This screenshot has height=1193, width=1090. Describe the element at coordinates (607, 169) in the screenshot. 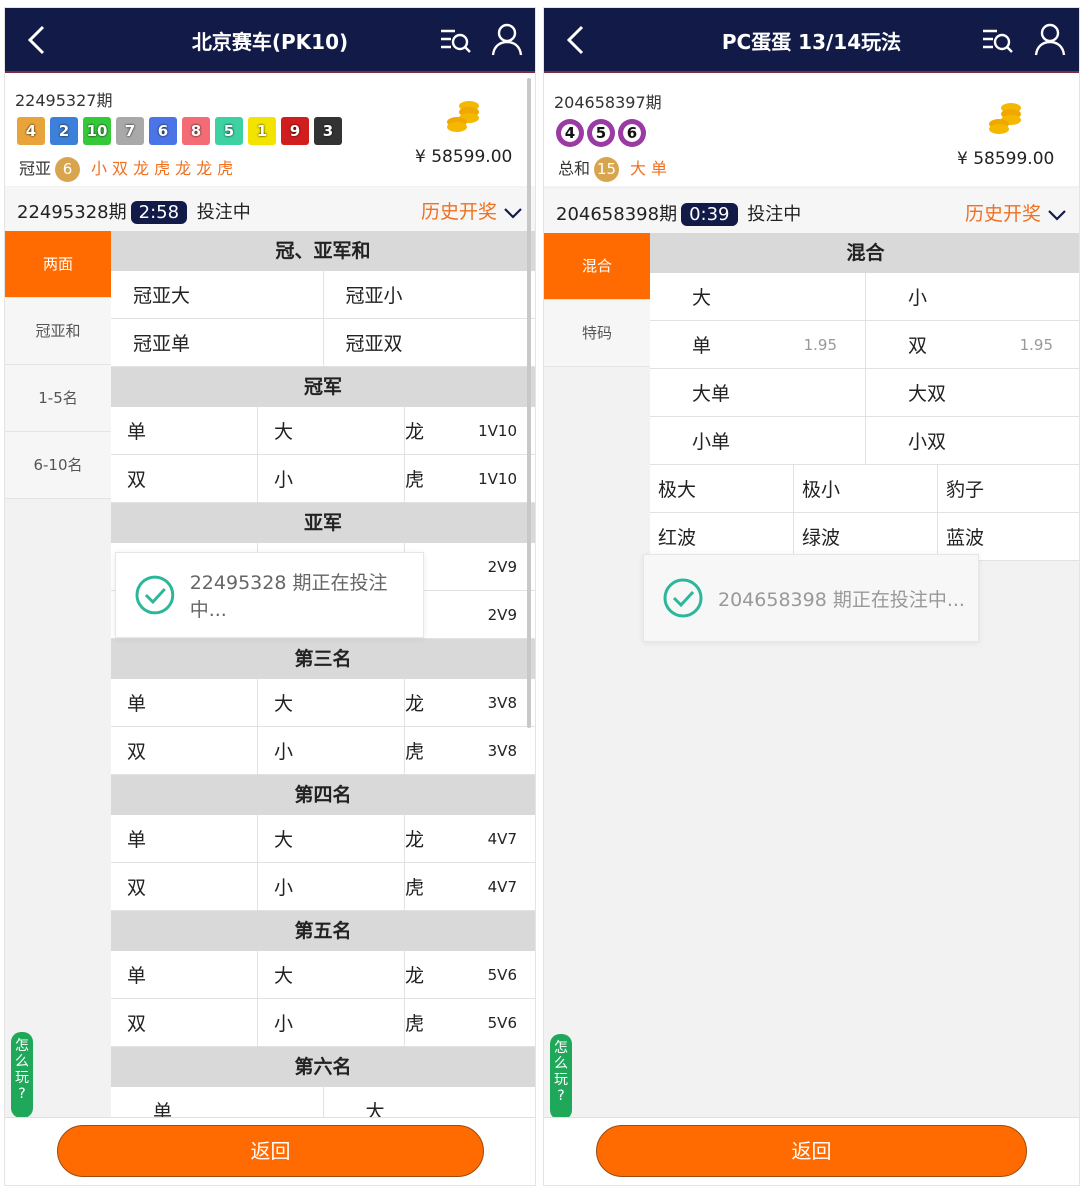

I see `result-sum: 15` at that location.